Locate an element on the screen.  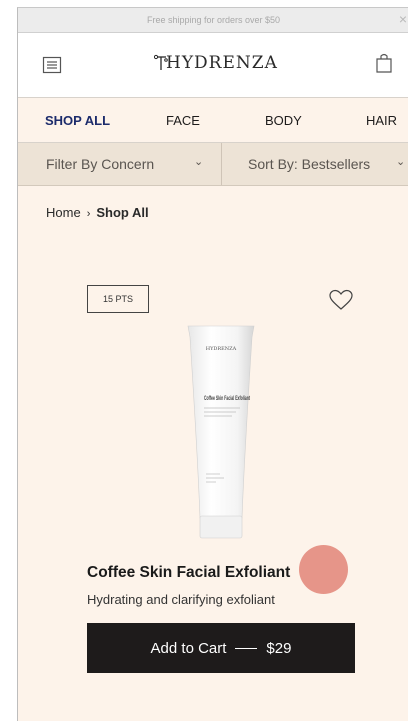
product-image: HYDRENZA Coffee Skin Facial Exfoliant is located at coordinates (221, 431).